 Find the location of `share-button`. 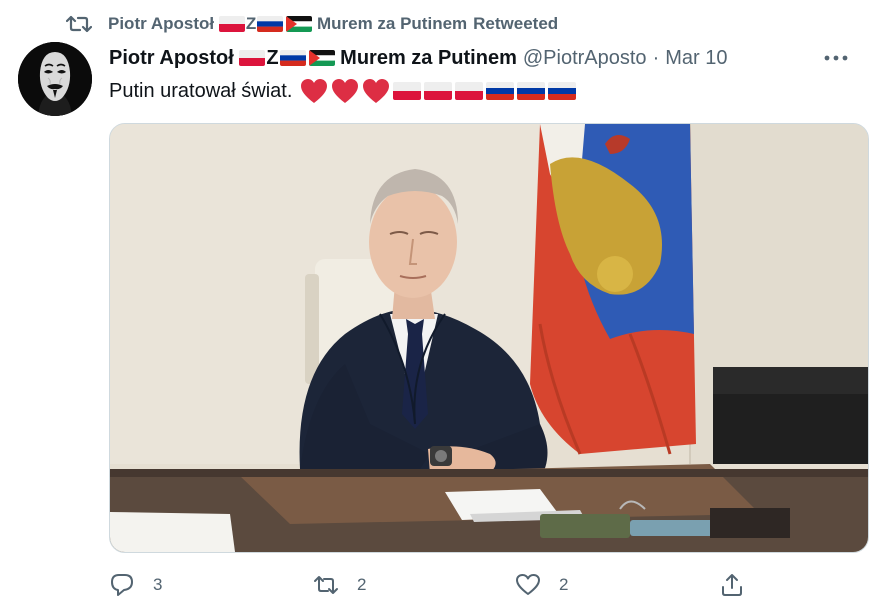

share-button is located at coordinates (732, 585).